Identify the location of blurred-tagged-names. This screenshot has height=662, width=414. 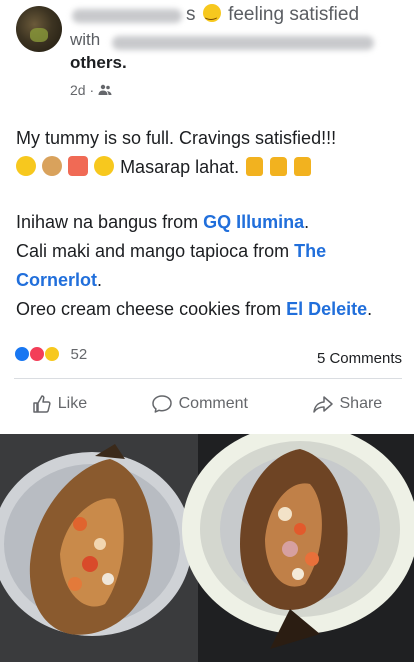
(243, 43).